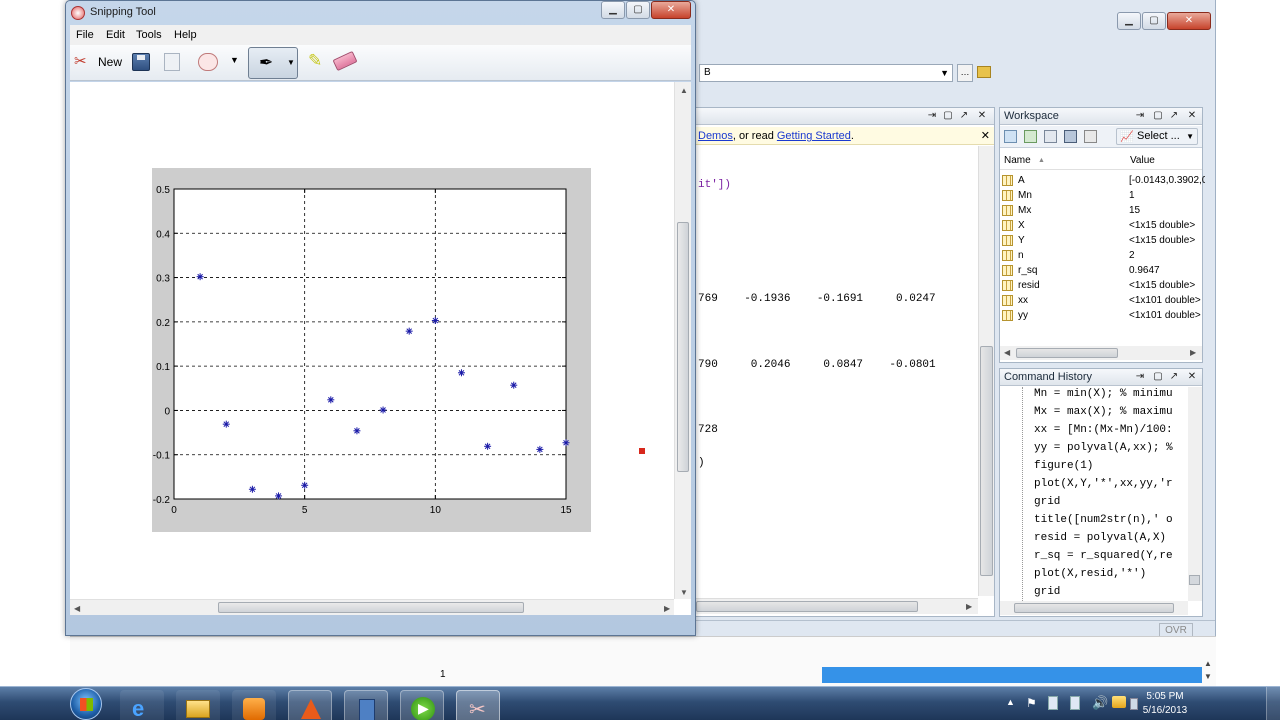  Describe the element at coordinates (1102, 180) in the screenshot. I see `table-row: A [-0.0143,0.3902,0` at that location.